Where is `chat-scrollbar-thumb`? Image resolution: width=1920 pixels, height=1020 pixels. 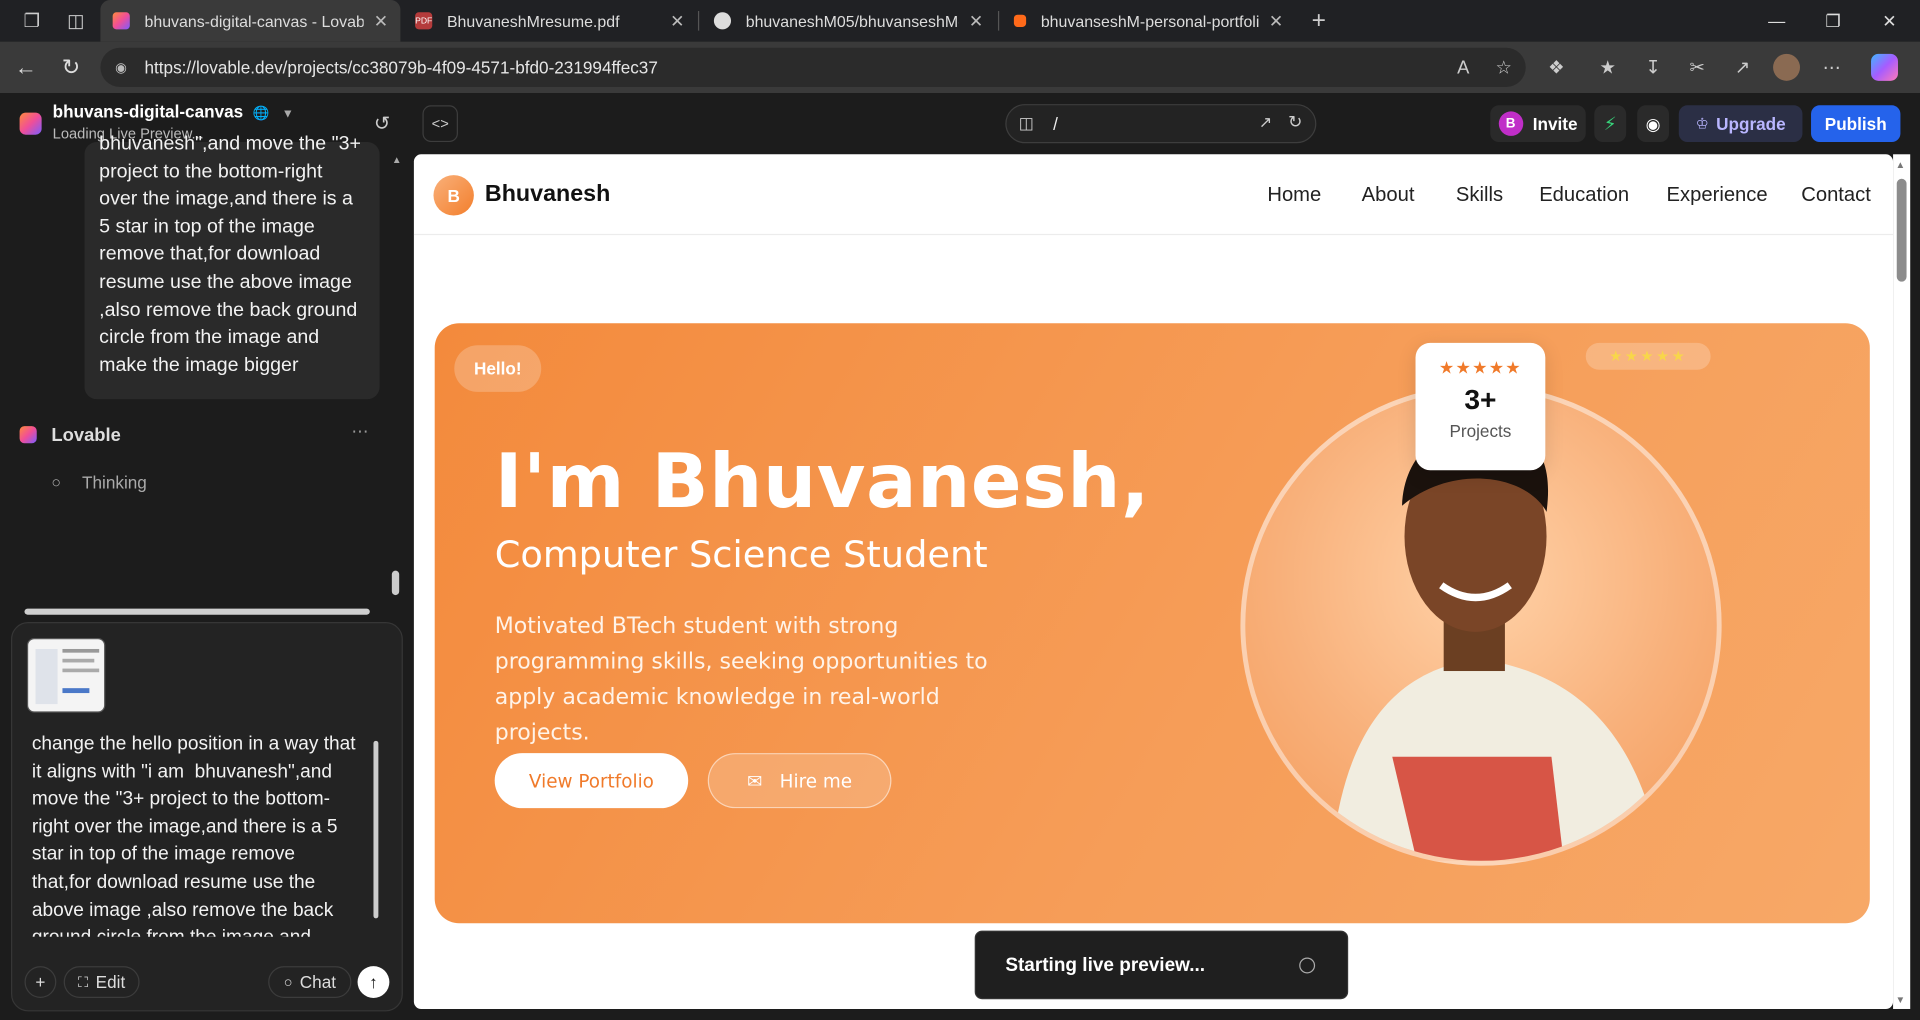
chat-scrollbar-thumb is located at coordinates (395, 583).